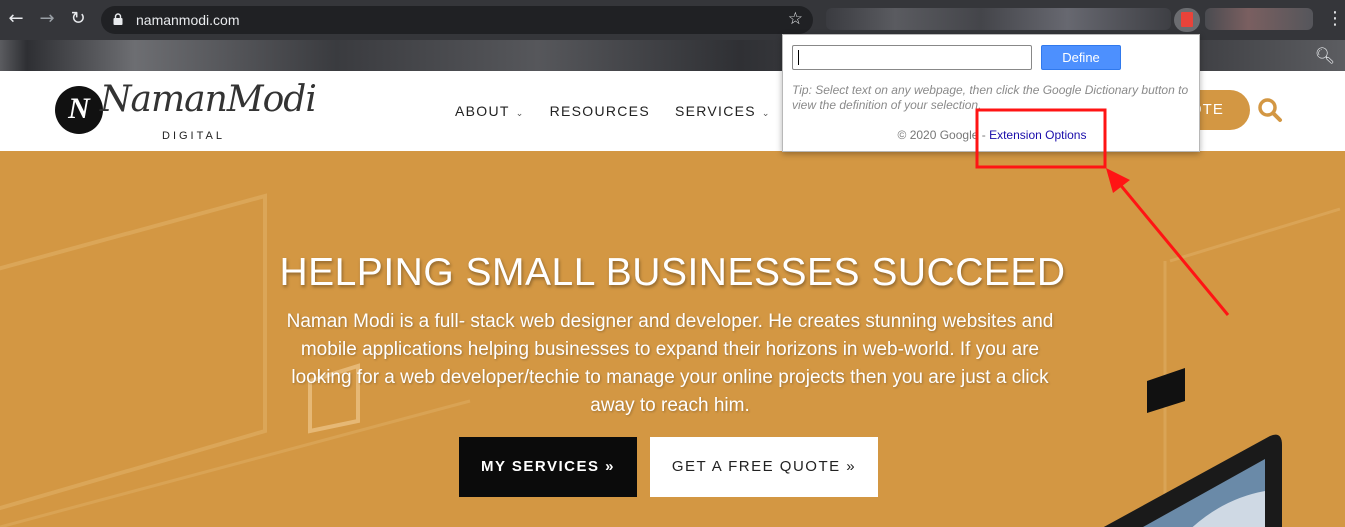 The image size is (1345, 527). What do you see at coordinates (998, 19) in the screenshot?
I see `blurred-extensions` at bounding box center [998, 19].